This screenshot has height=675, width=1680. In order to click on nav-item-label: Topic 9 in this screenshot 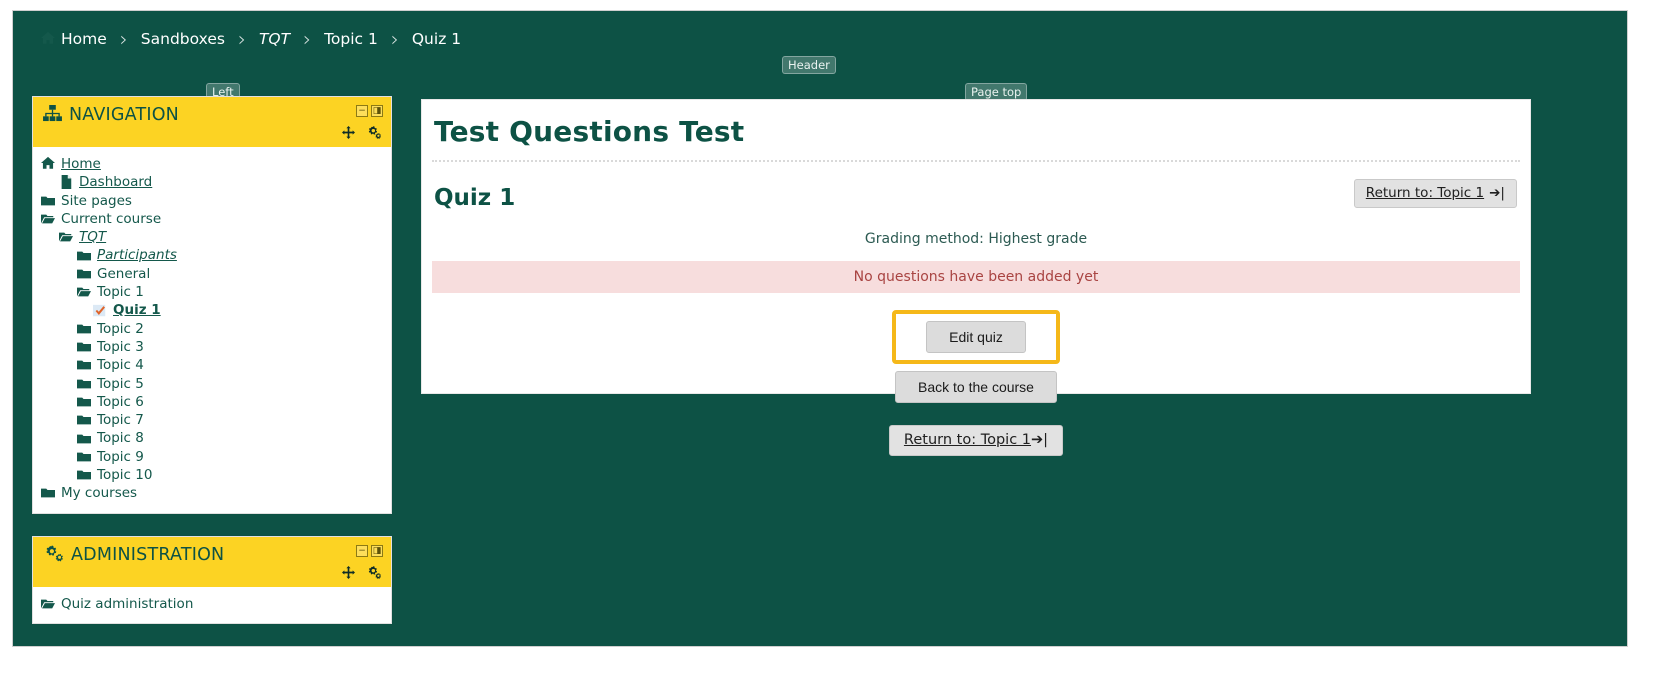, I will do `click(120, 456)`.